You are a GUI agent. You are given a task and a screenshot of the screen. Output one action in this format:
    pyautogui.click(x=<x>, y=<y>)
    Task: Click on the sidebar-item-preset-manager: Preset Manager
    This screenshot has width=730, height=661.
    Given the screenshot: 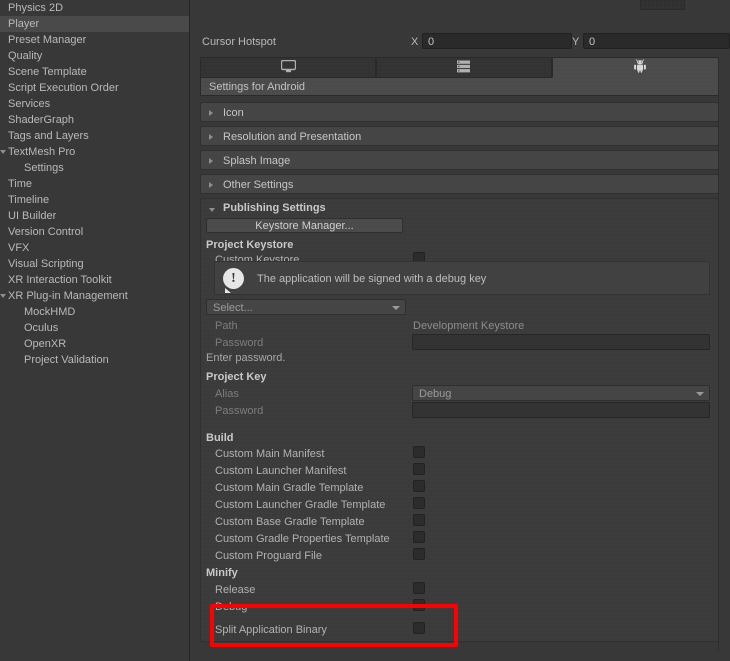 What is the action you would take?
    pyautogui.click(x=94, y=40)
    